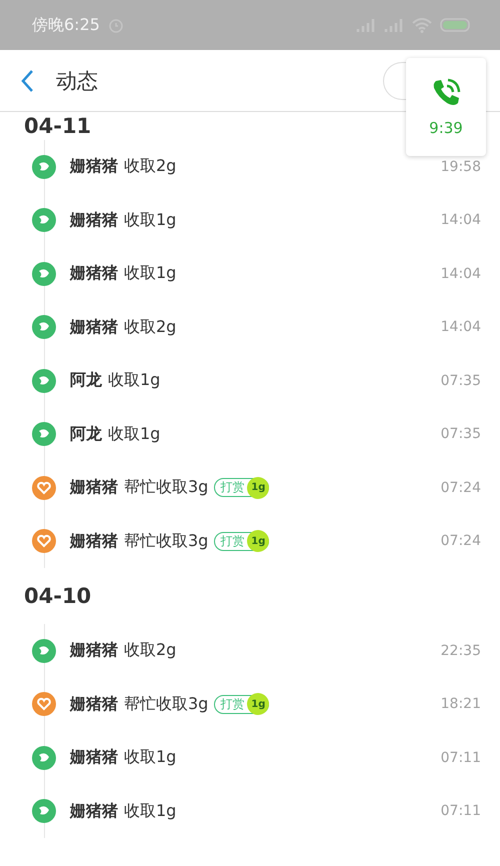 This screenshot has width=500, height=866. Describe the element at coordinates (27, 80) in the screenshot. I see `back-icon` at that location.